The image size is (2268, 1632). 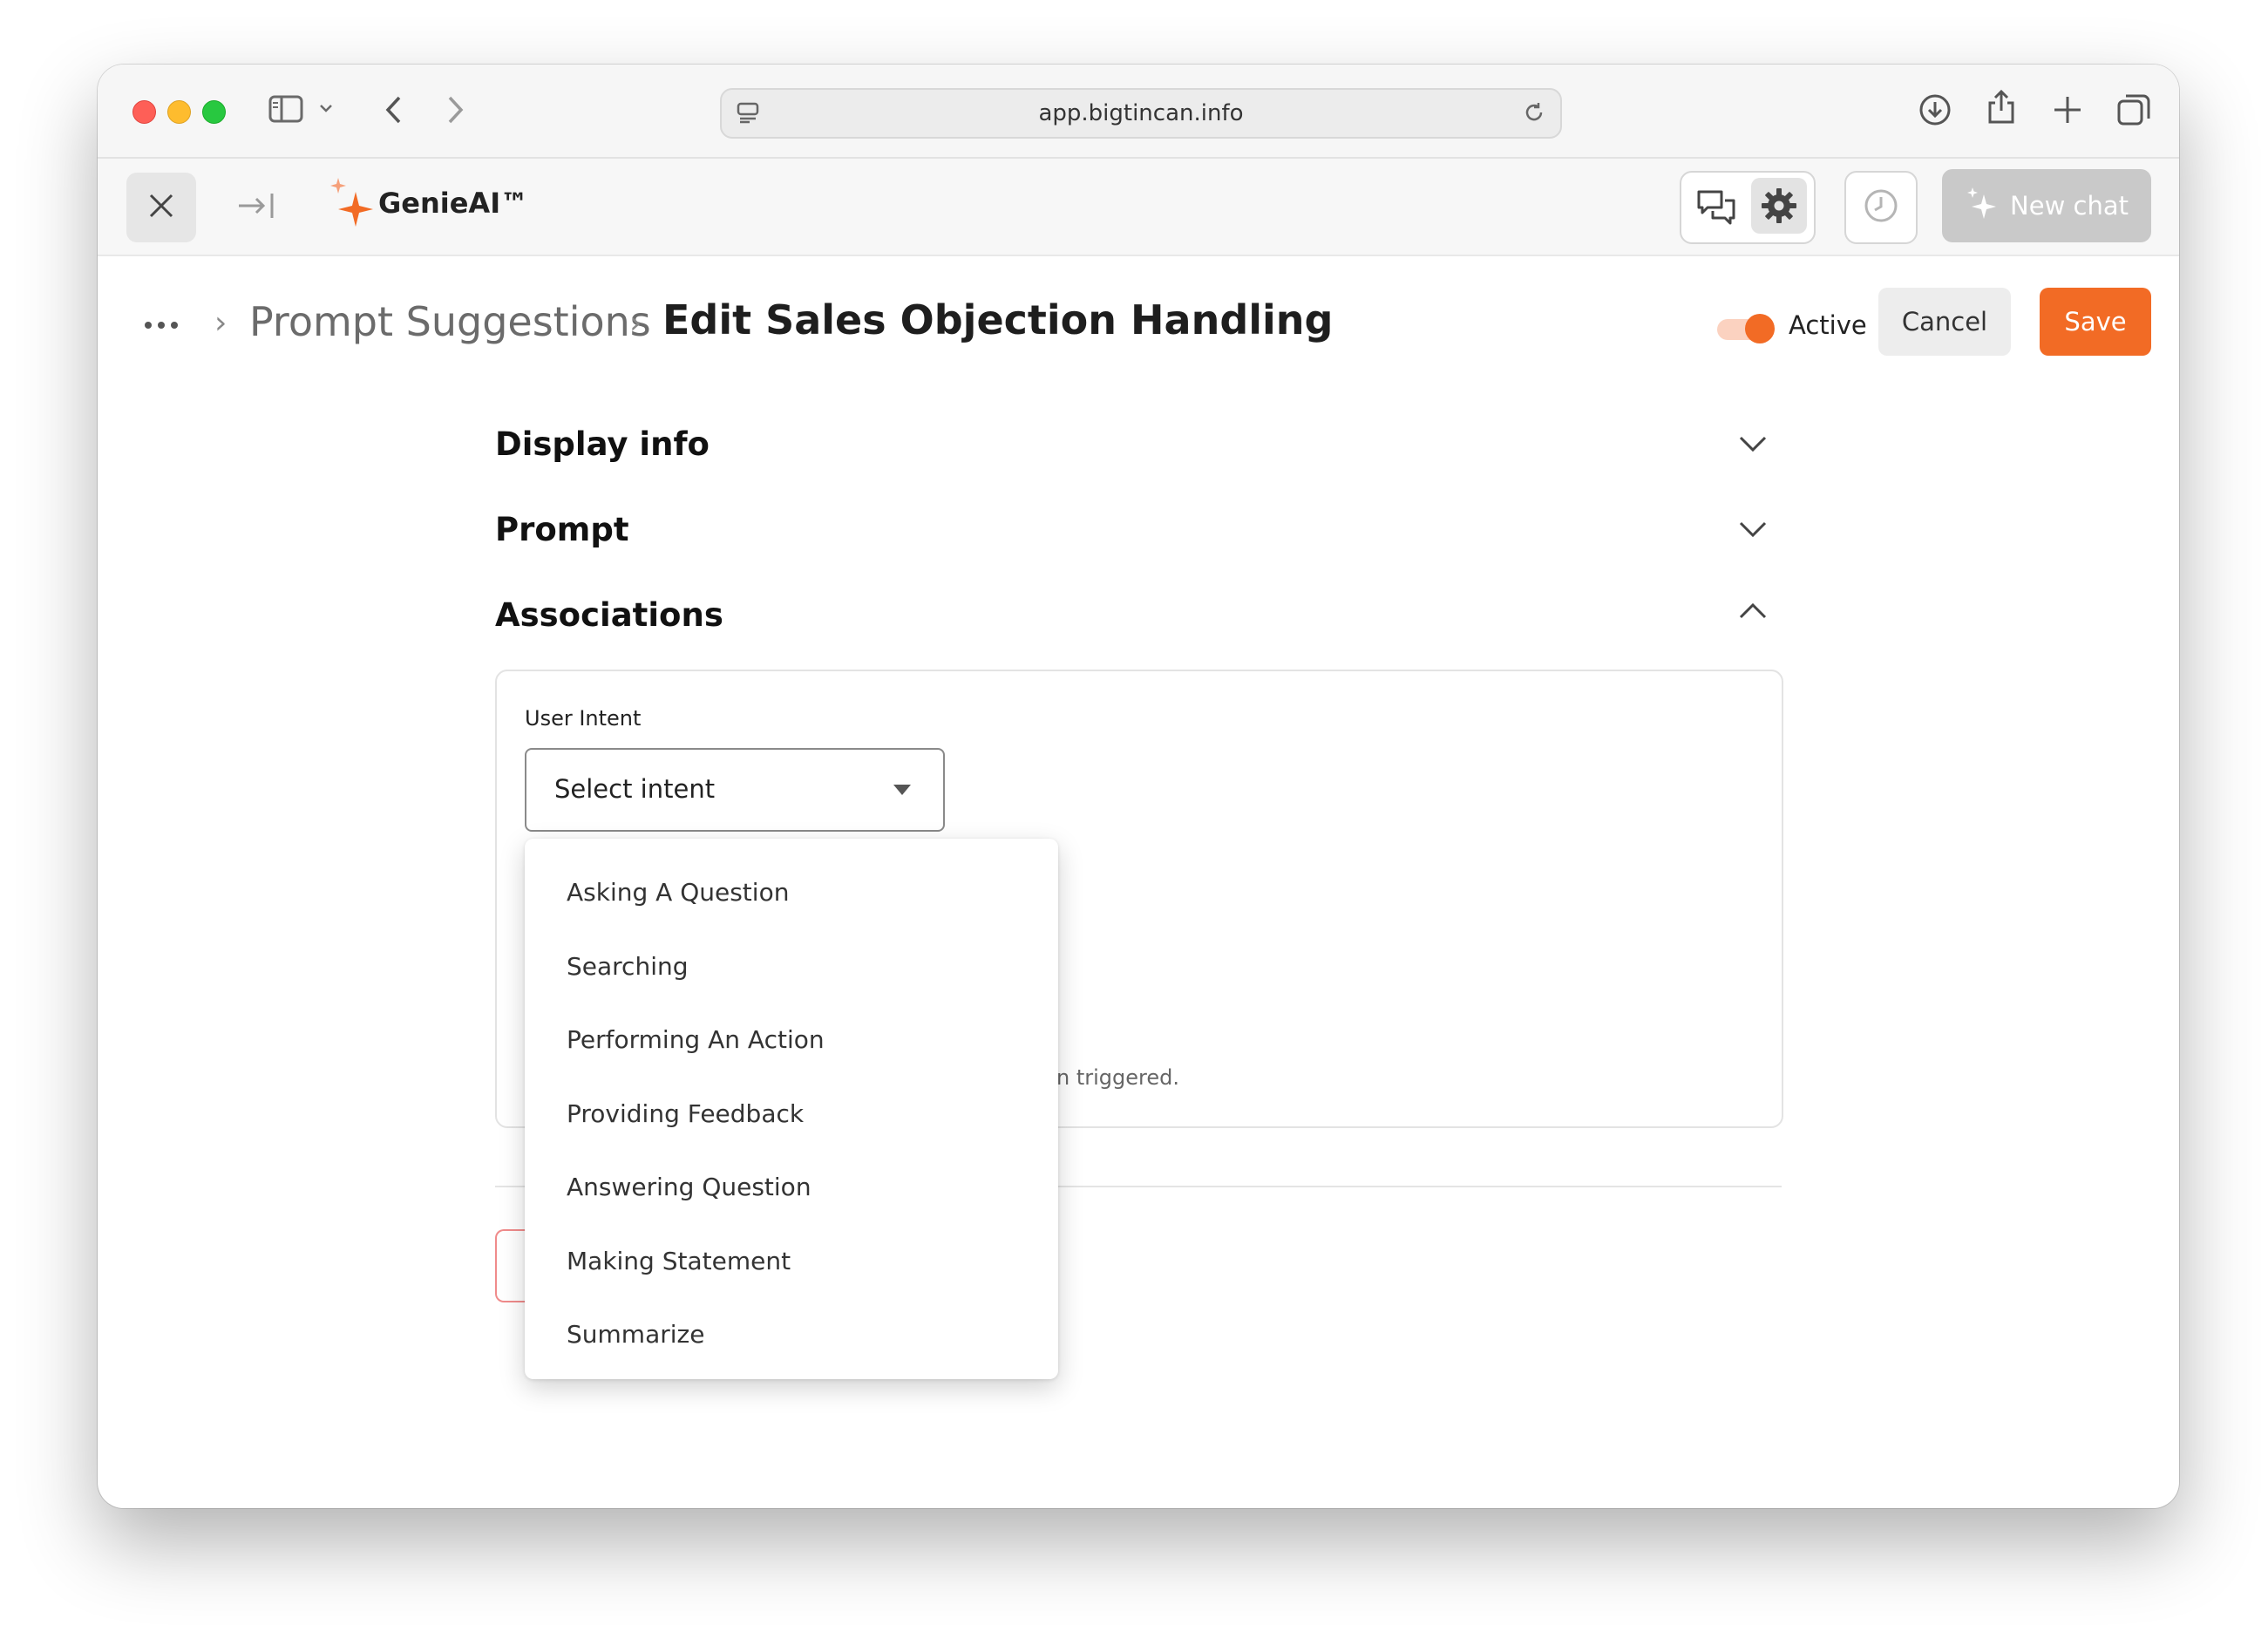 What do you see at coordinates (1716, 209) in the screenshot?
I see `chat-bubbles-icon` at bounding box center [1716, 209].